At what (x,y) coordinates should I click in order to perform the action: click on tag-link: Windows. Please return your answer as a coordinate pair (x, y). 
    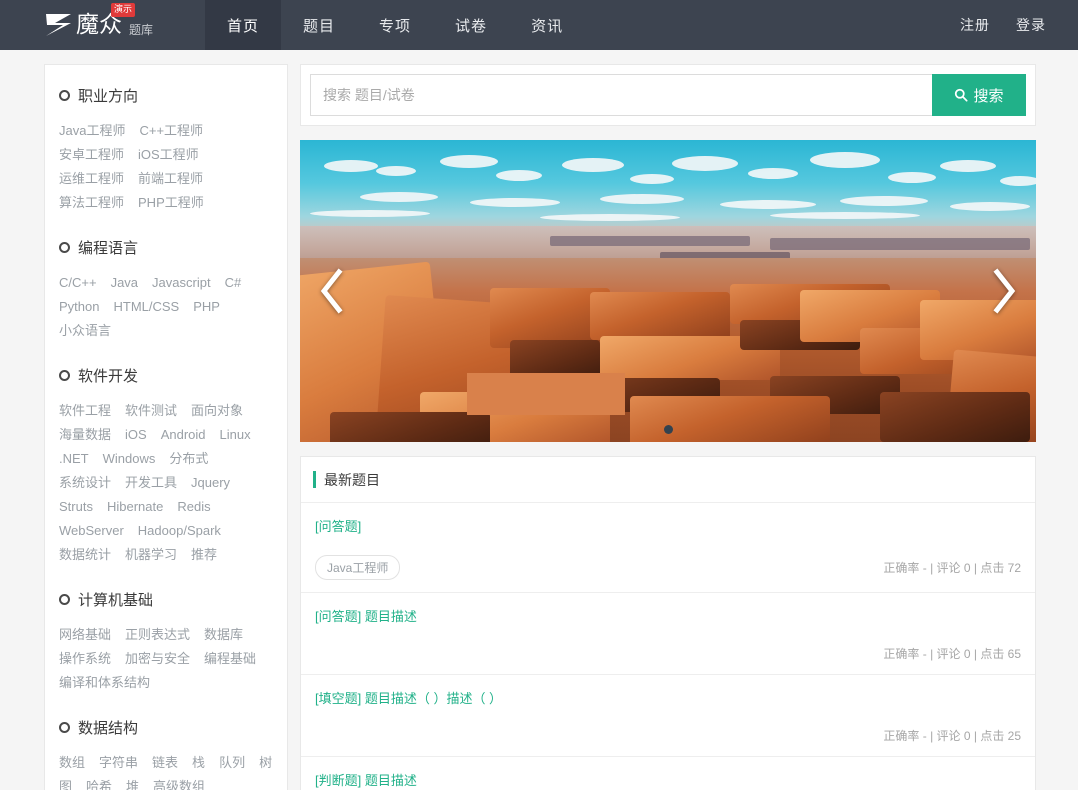
    Looking at the image, I should click on (129, 459).